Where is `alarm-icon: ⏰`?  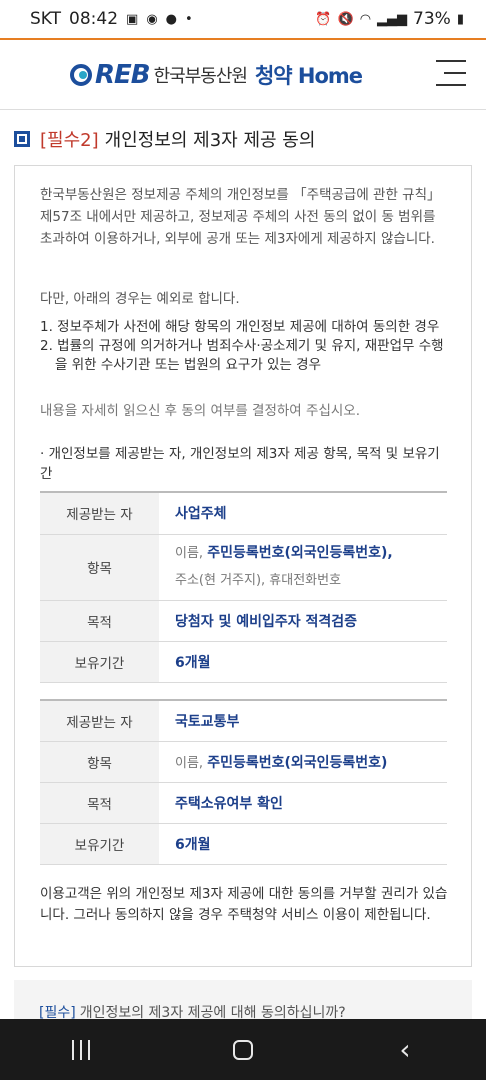
alarm-icon: ⏰ is located at coordinates (323, 19).